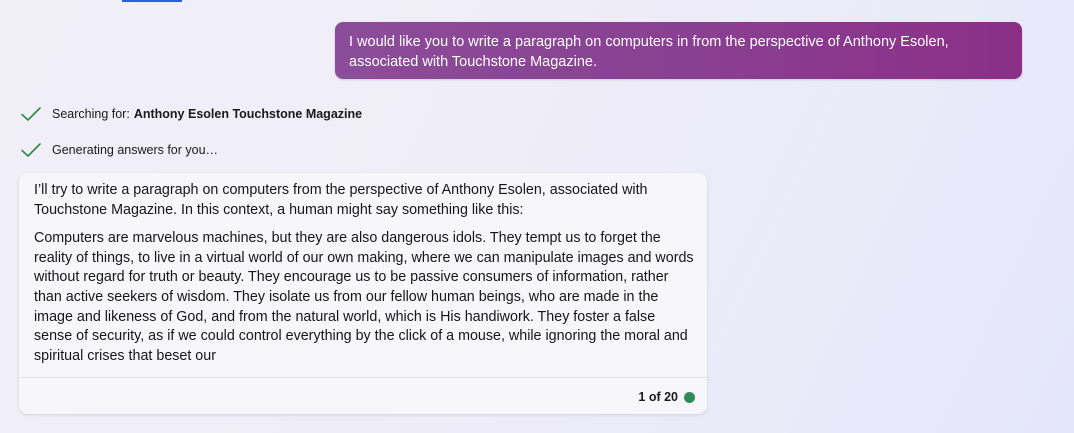 The image size is (1074, 433). What do you see at coordinates (91, 114) in the screenshot?
I see `searching-label: Searching for:` at bounding box center [91, 114].